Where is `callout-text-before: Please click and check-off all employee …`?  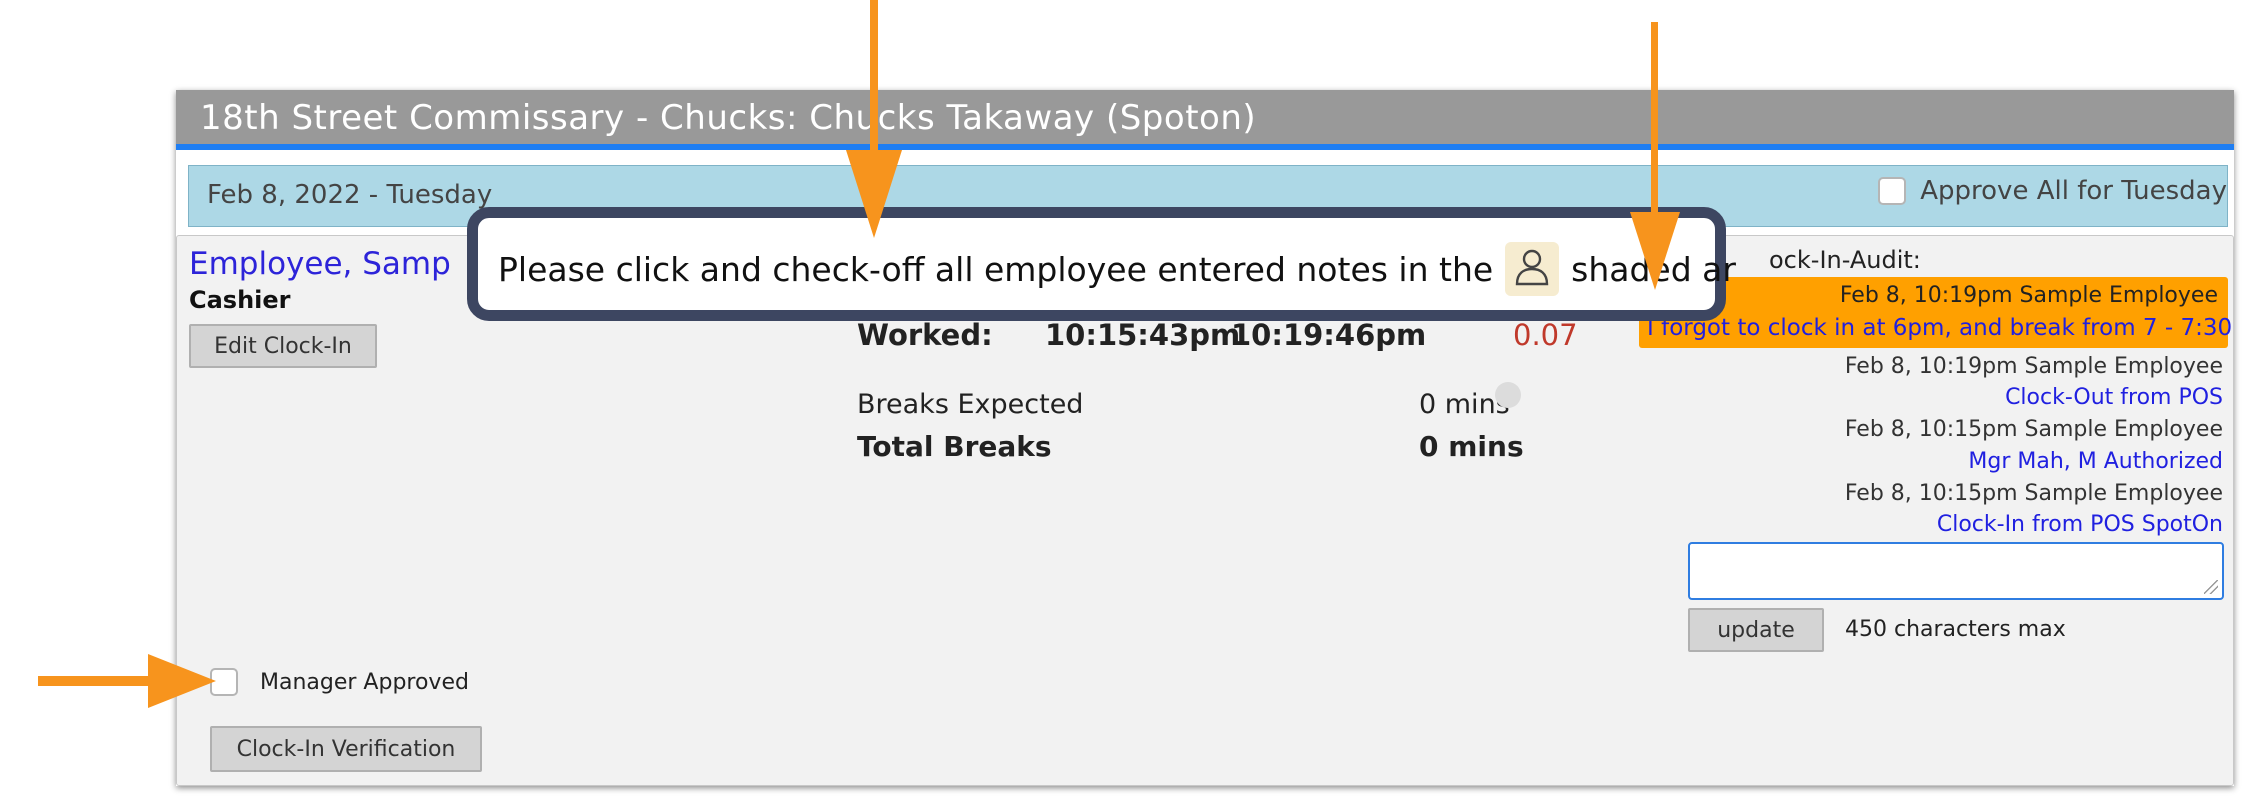
callout-text-before: Please click and check-off all employee … is located at coordinates (996, 269).